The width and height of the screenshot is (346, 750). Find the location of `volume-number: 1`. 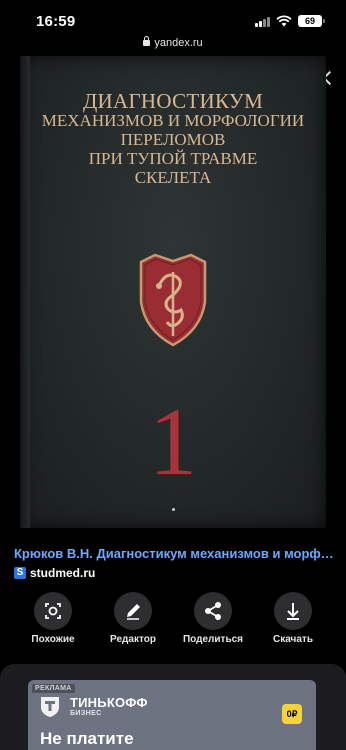

volume-number: 1 is located at coordinates (173, 441).